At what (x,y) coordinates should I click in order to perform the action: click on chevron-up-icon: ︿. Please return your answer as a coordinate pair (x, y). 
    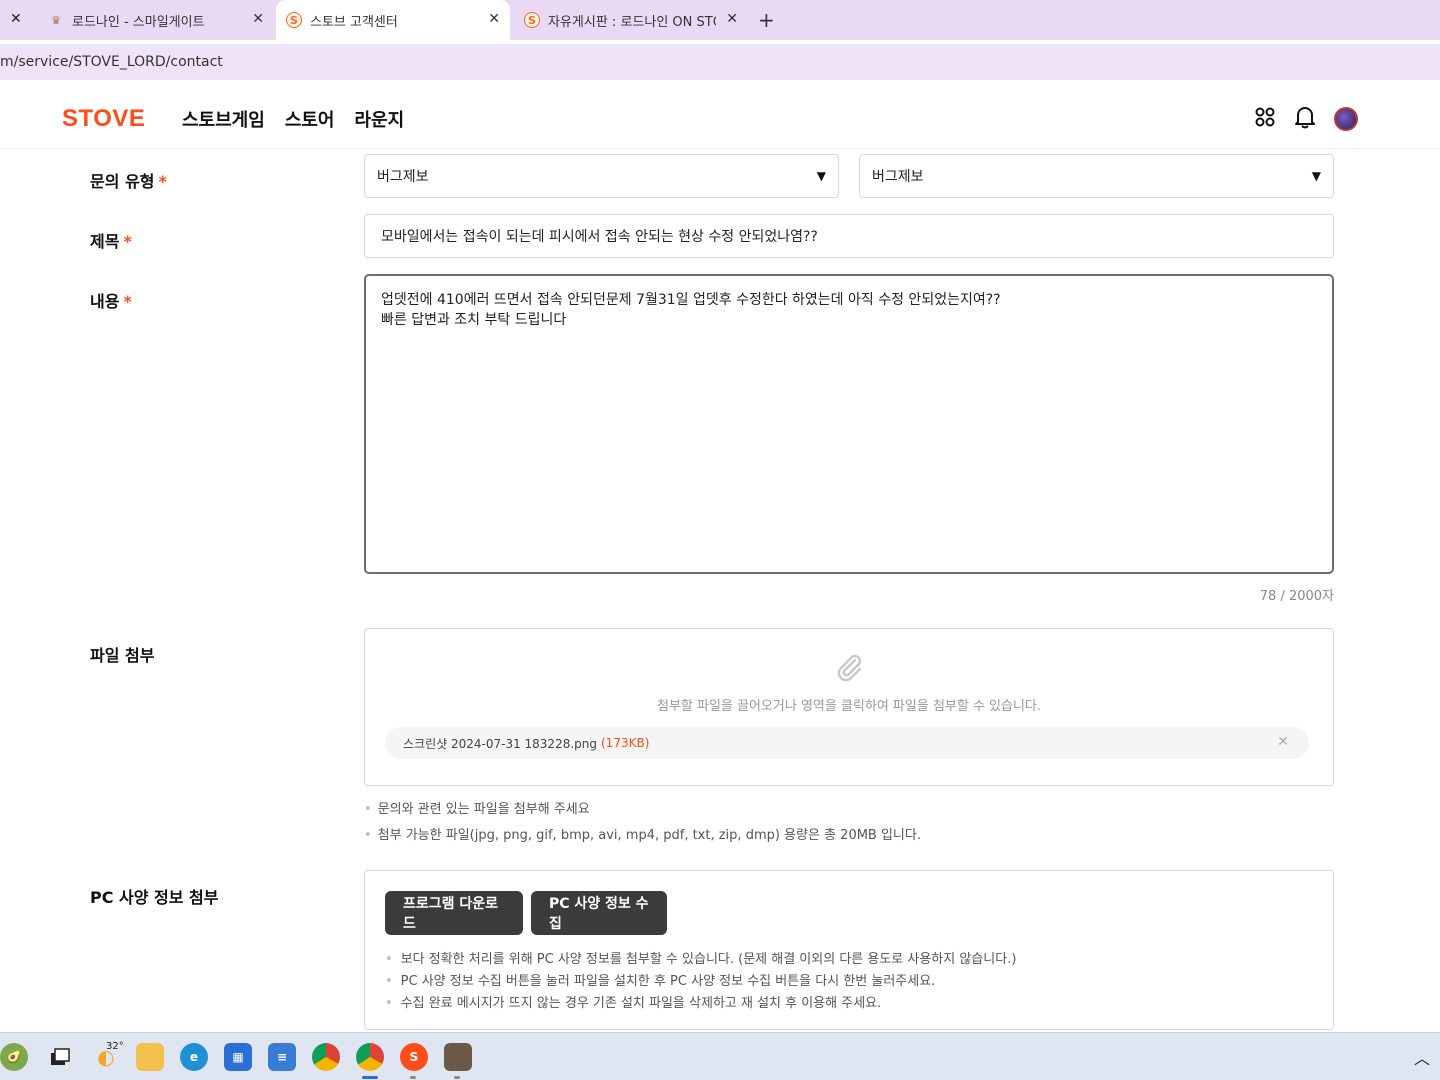
    Looking at the image, I should click on (1422, 1057).